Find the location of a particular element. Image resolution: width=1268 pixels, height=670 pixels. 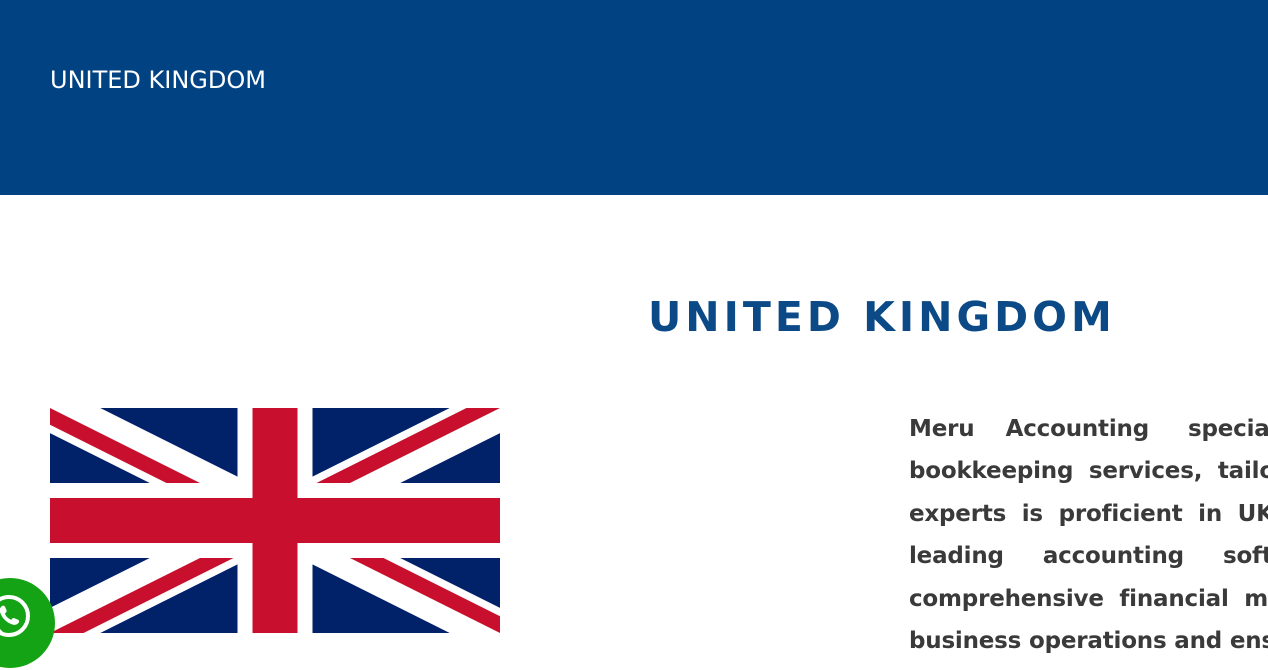

description-line: Meru Accounting specializes is located at coordinates (1088, 429).